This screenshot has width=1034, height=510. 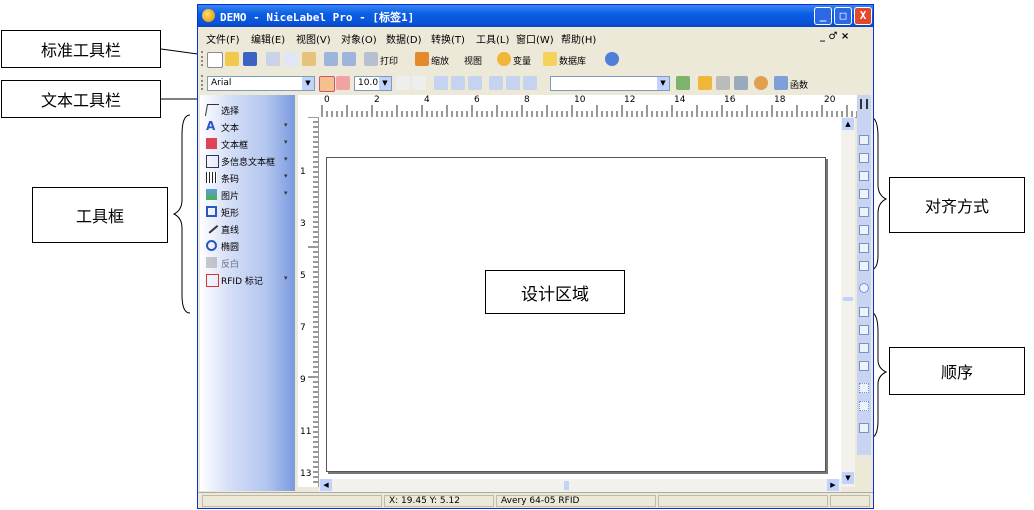 What do you see at coordinates (864, 312) in the screenshot?
I see `bring-to-front-icon` at bounding box center [864, 312].